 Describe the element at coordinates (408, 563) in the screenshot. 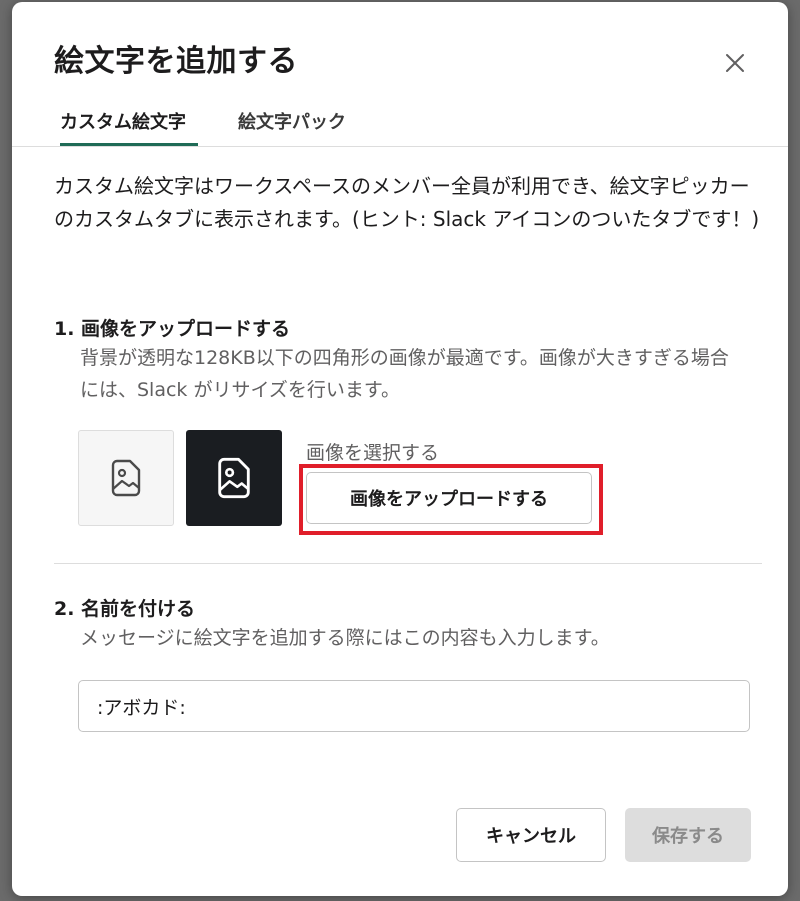

I see `section-divider` at that location.